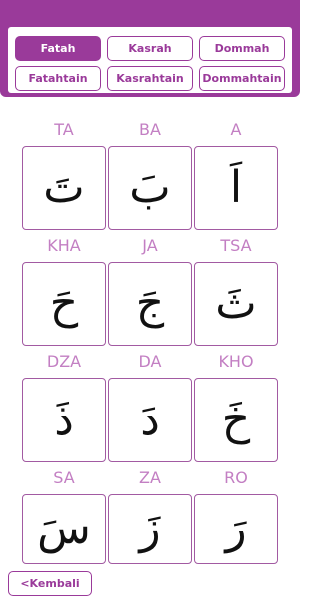  What do you see at coordinates (64, 361) in the screenshot?
I see `letter-name-dza: DZA` at bounding box center [64, 361].